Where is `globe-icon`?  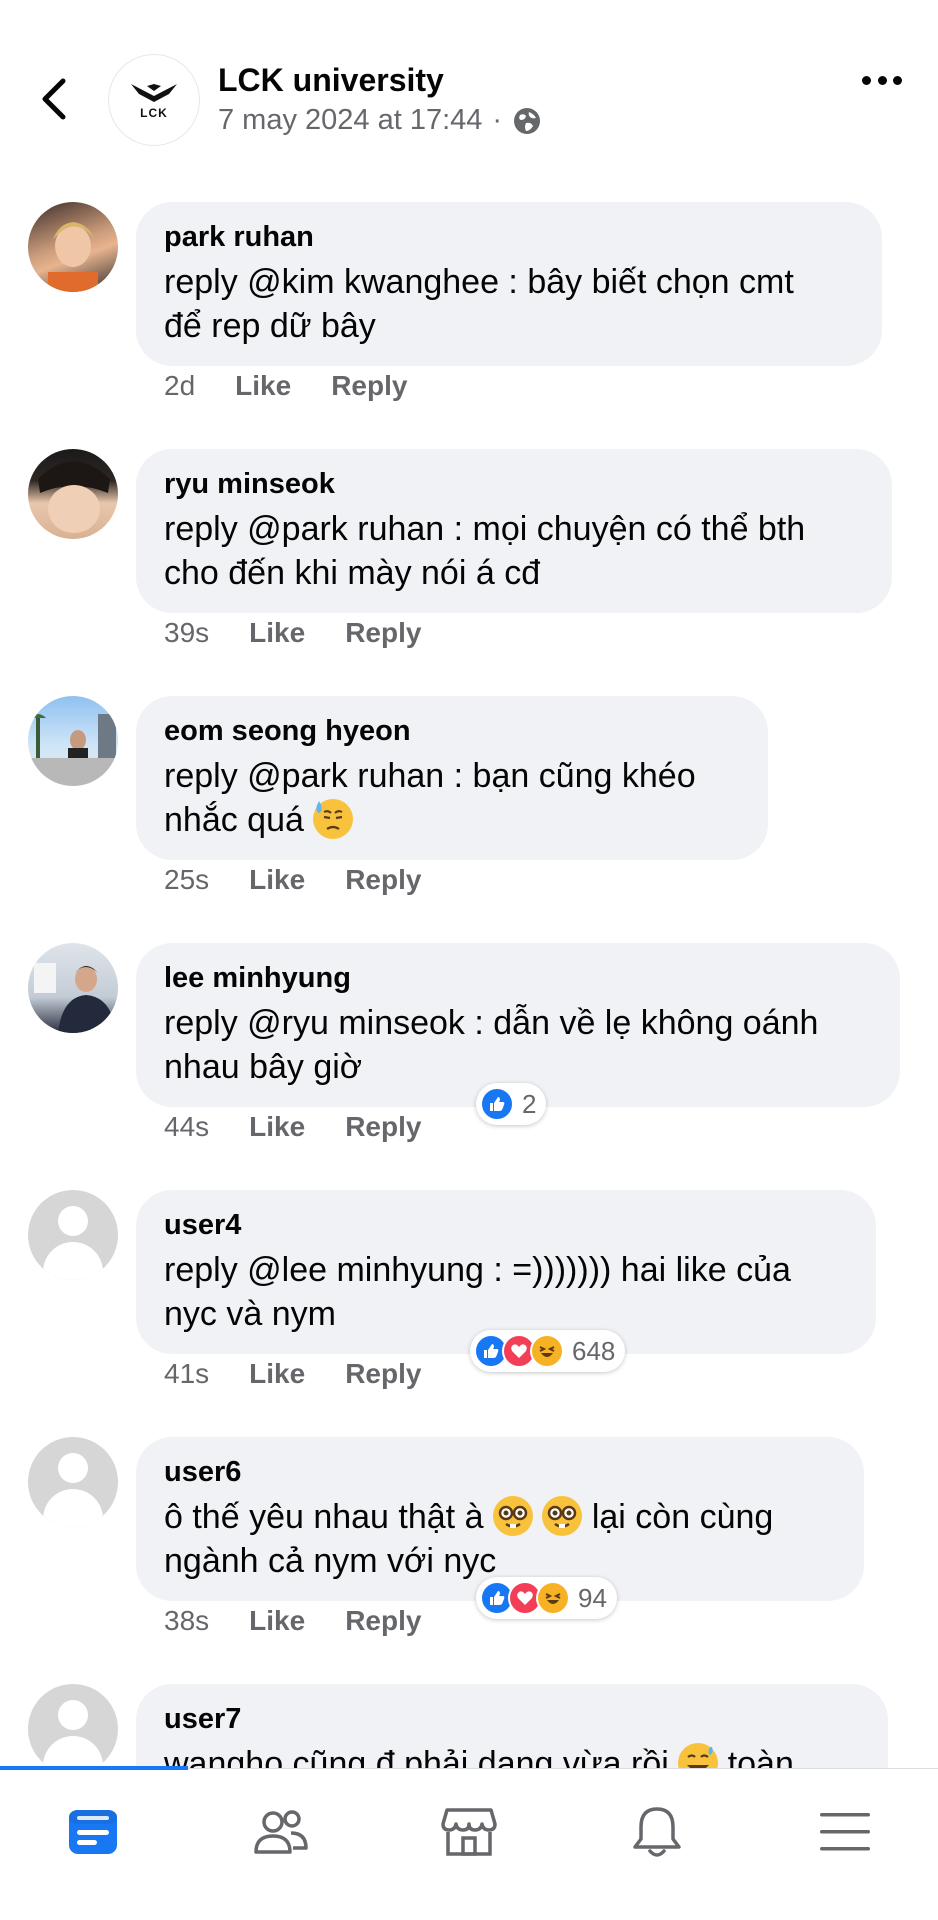
globe-icon is located at coordinates (527, 120).